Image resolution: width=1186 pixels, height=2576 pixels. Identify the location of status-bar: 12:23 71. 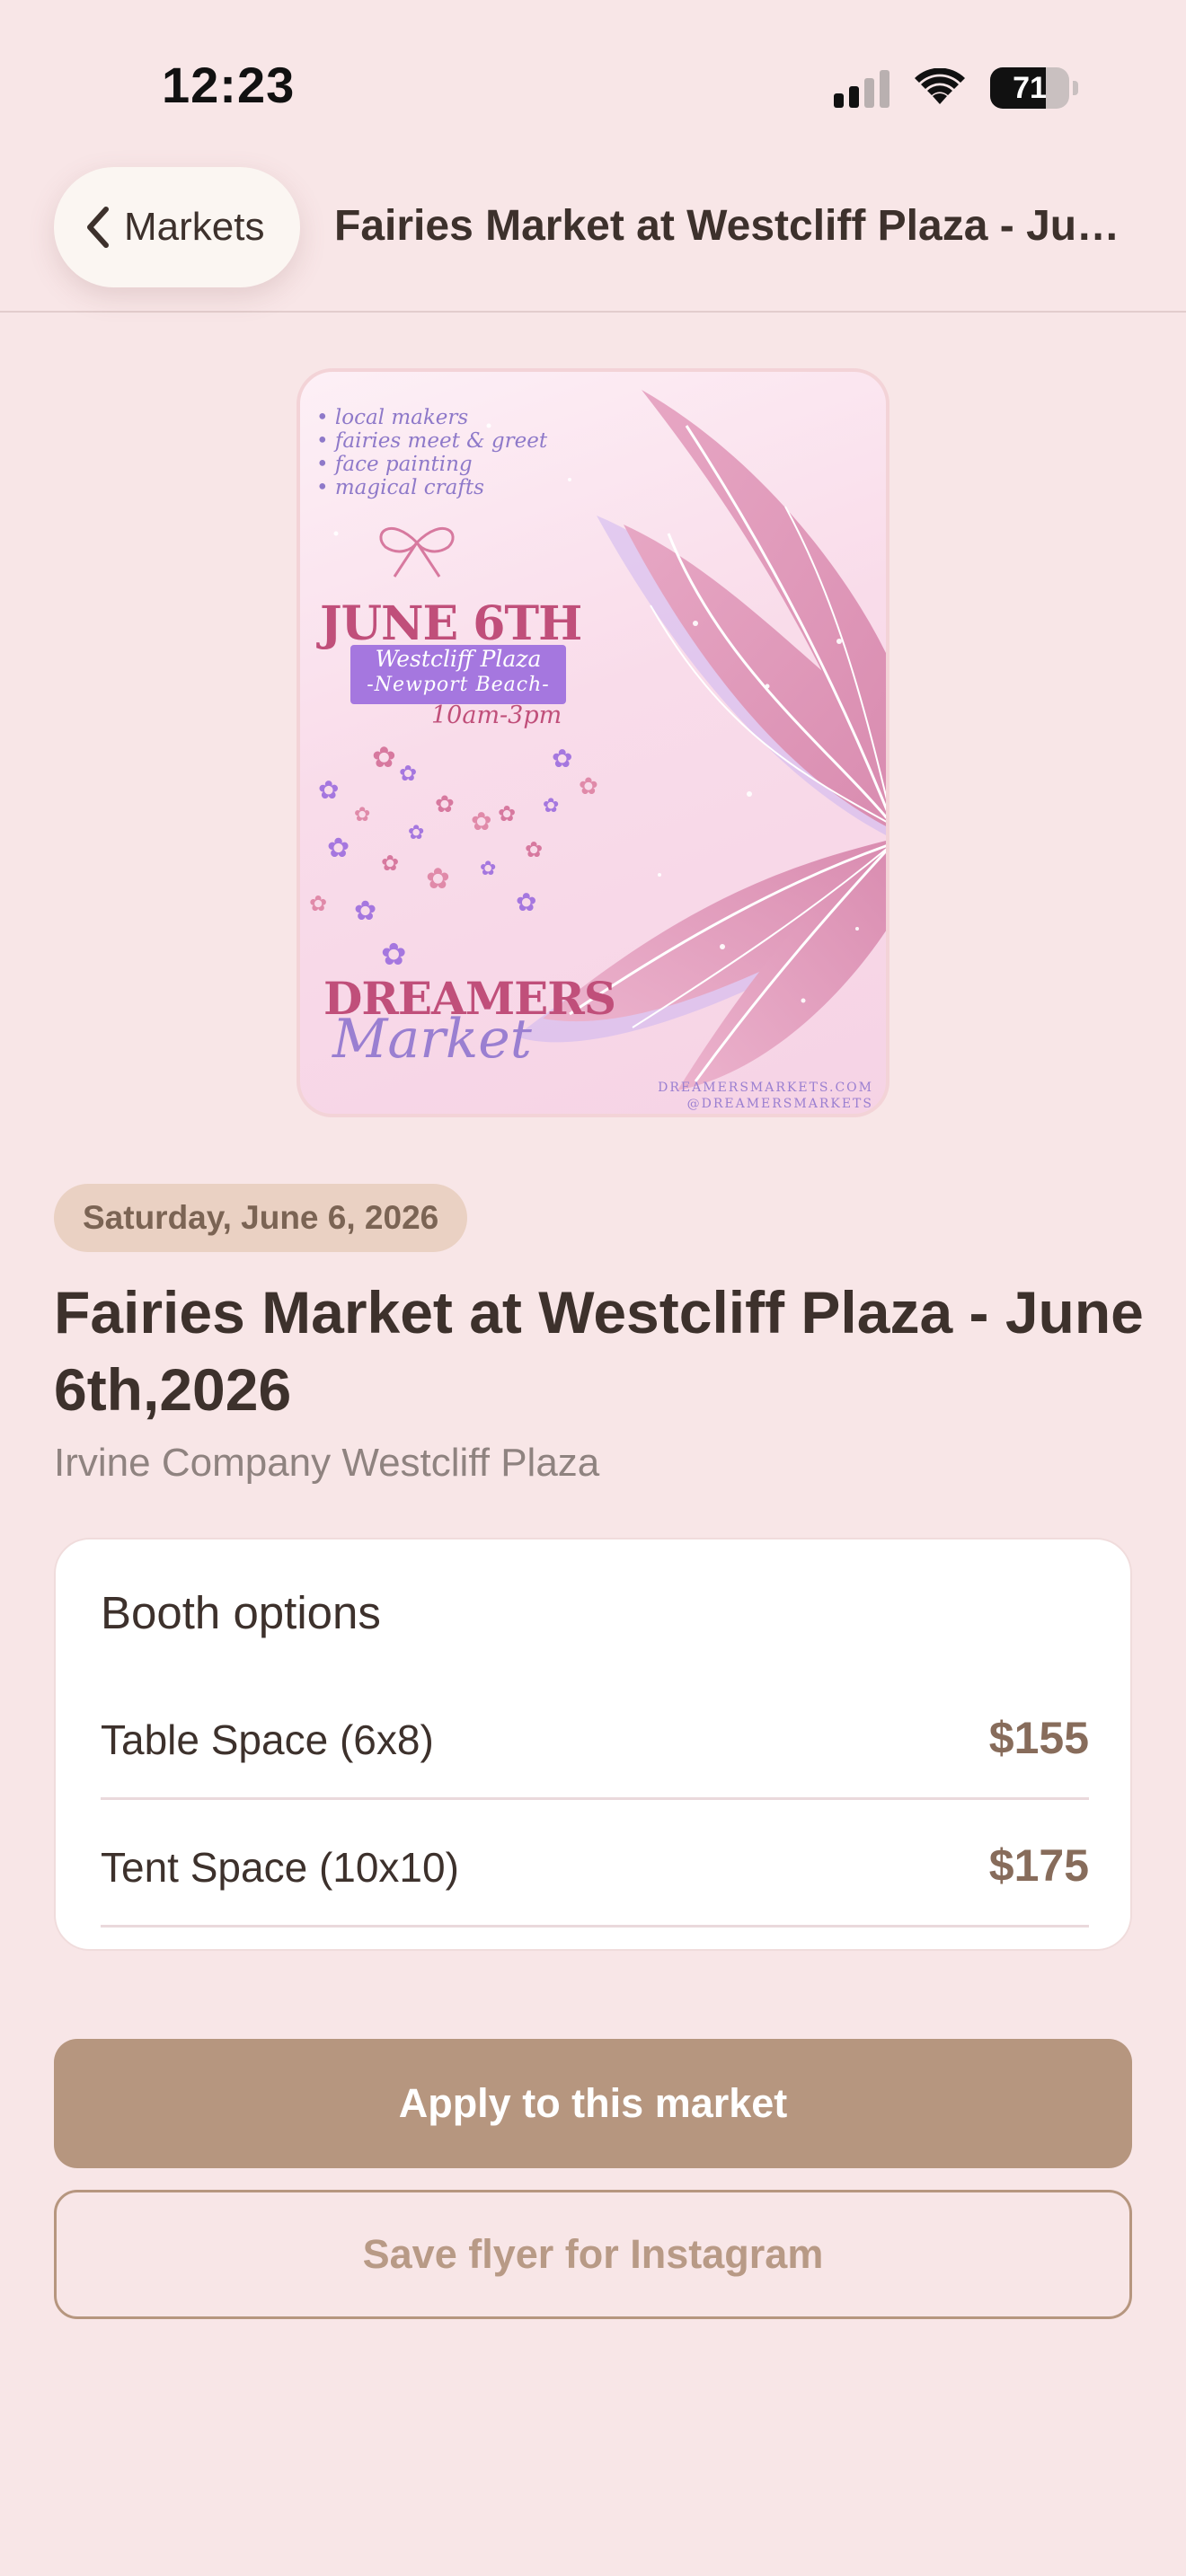
(593, 76).